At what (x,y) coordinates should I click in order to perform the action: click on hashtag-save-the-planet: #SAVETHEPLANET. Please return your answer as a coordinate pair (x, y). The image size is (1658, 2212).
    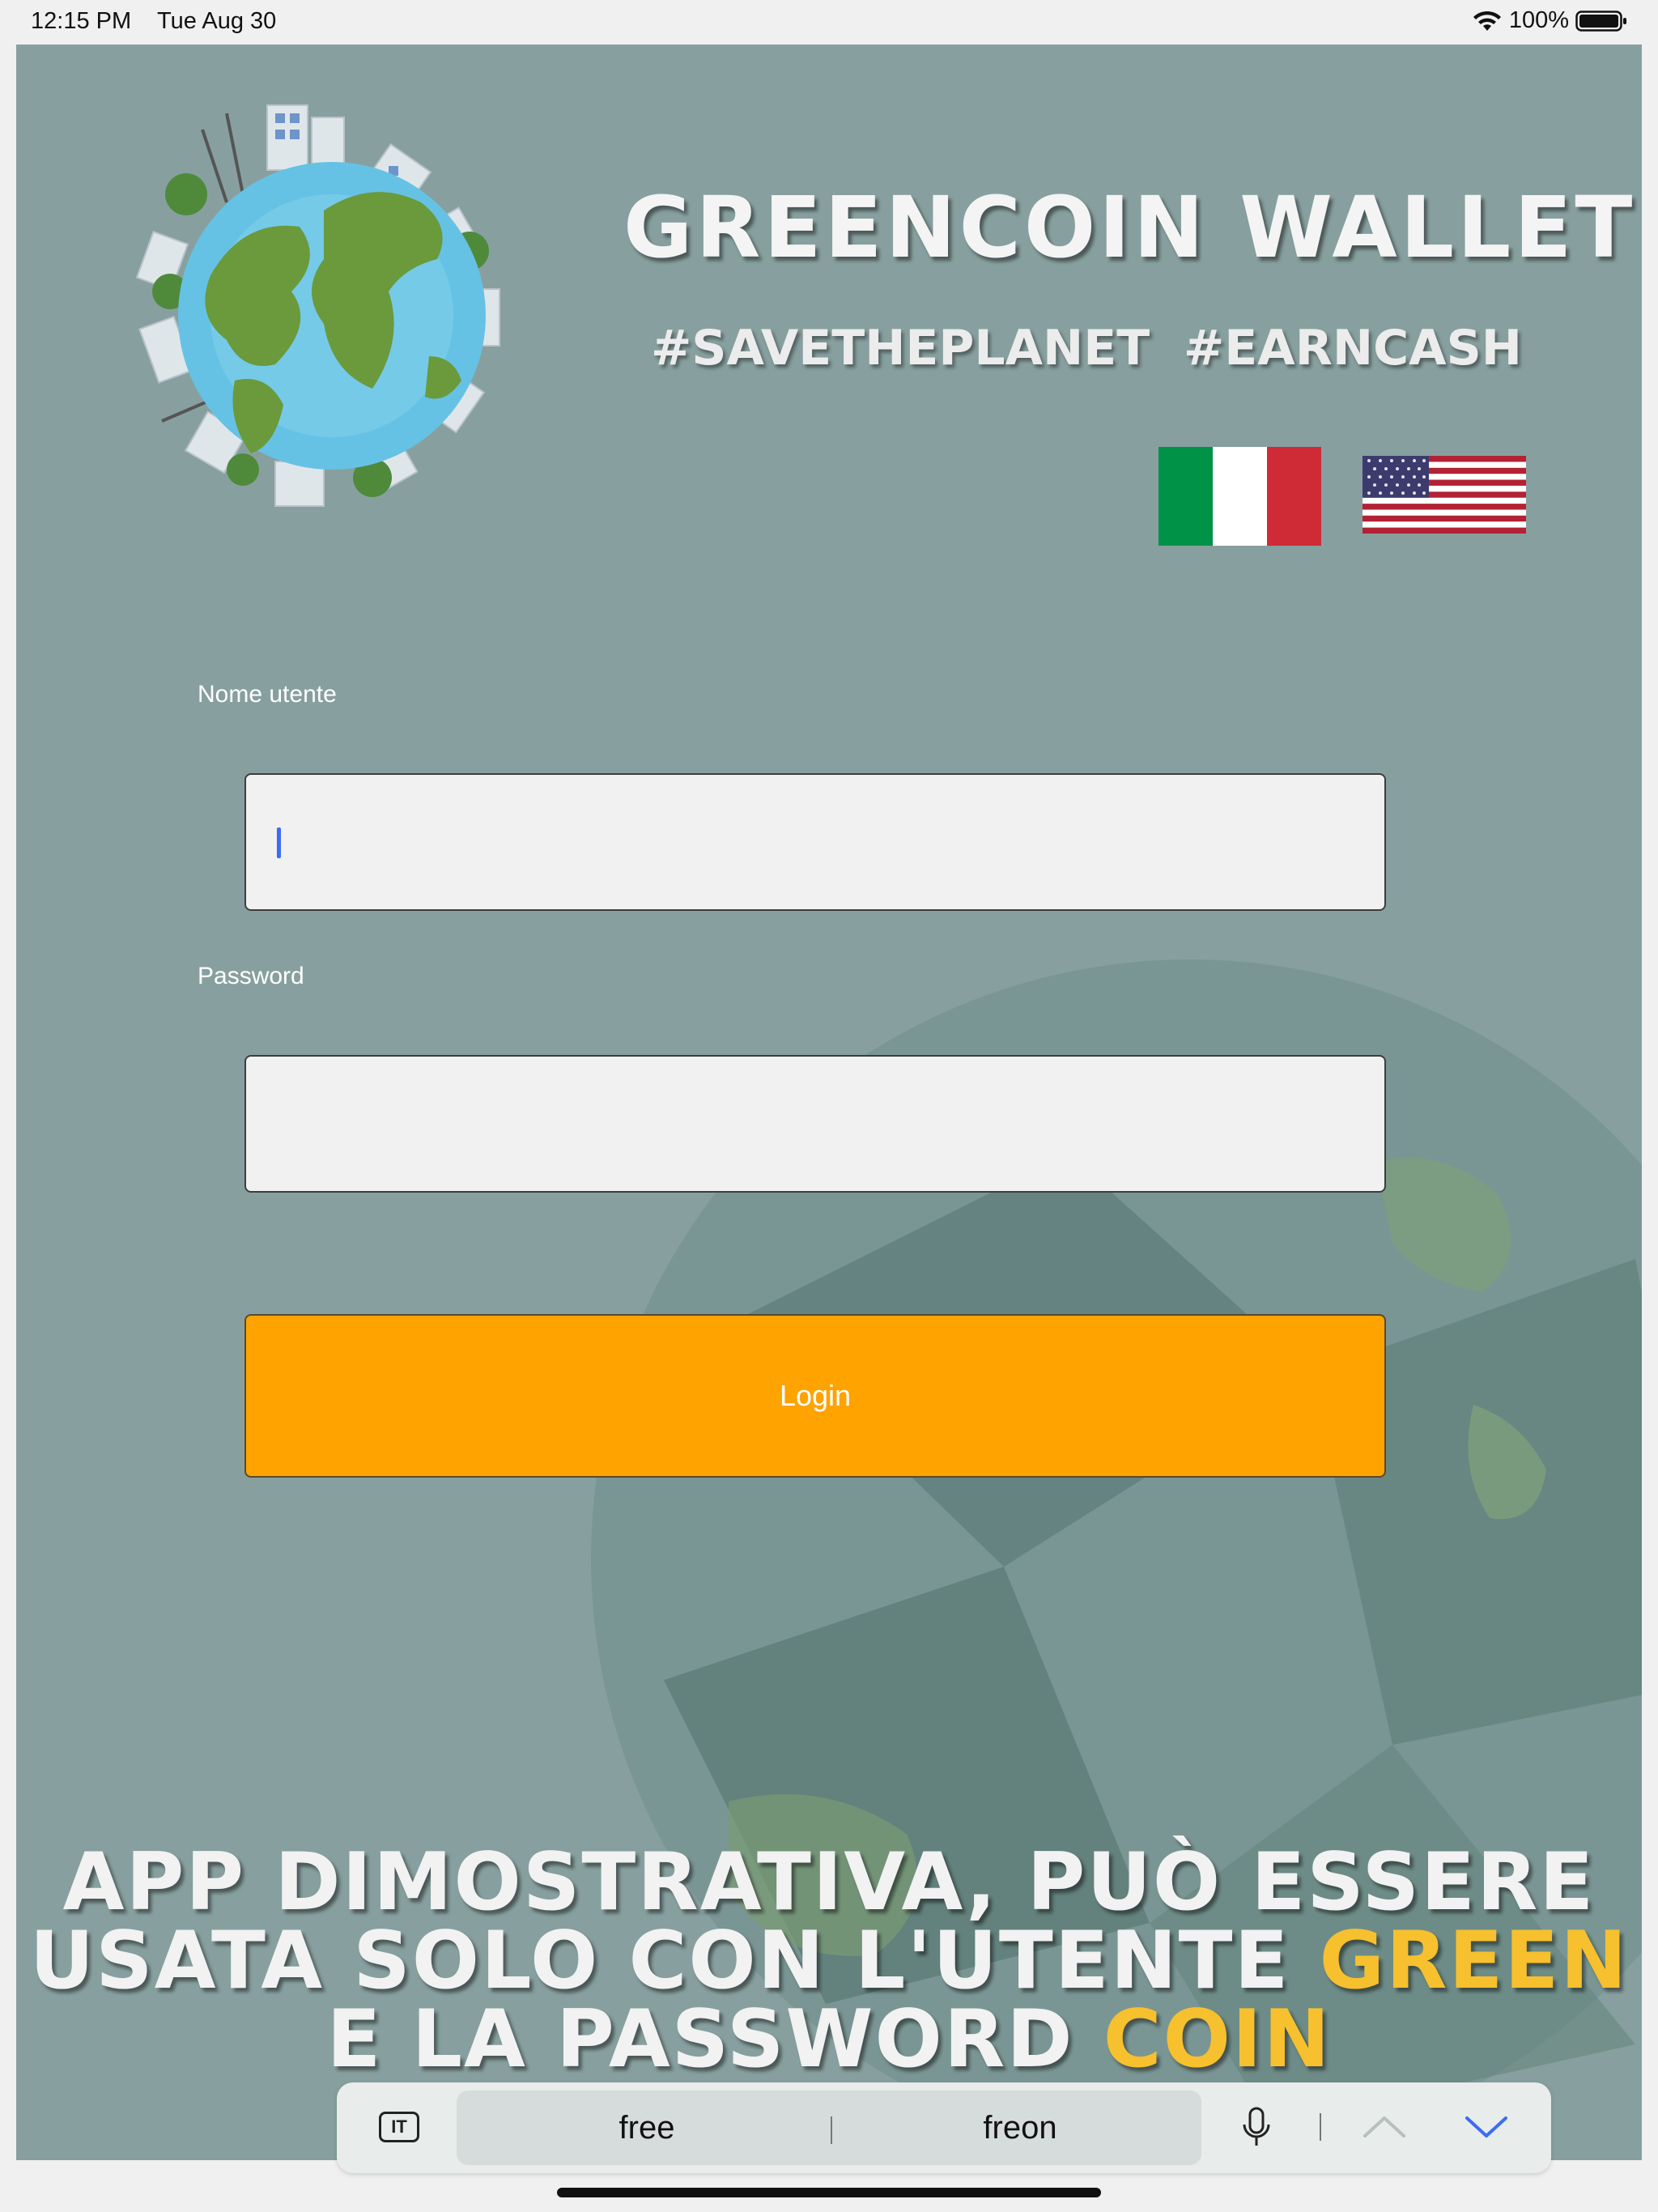
    Looking at the image, I should click on (900, 348).